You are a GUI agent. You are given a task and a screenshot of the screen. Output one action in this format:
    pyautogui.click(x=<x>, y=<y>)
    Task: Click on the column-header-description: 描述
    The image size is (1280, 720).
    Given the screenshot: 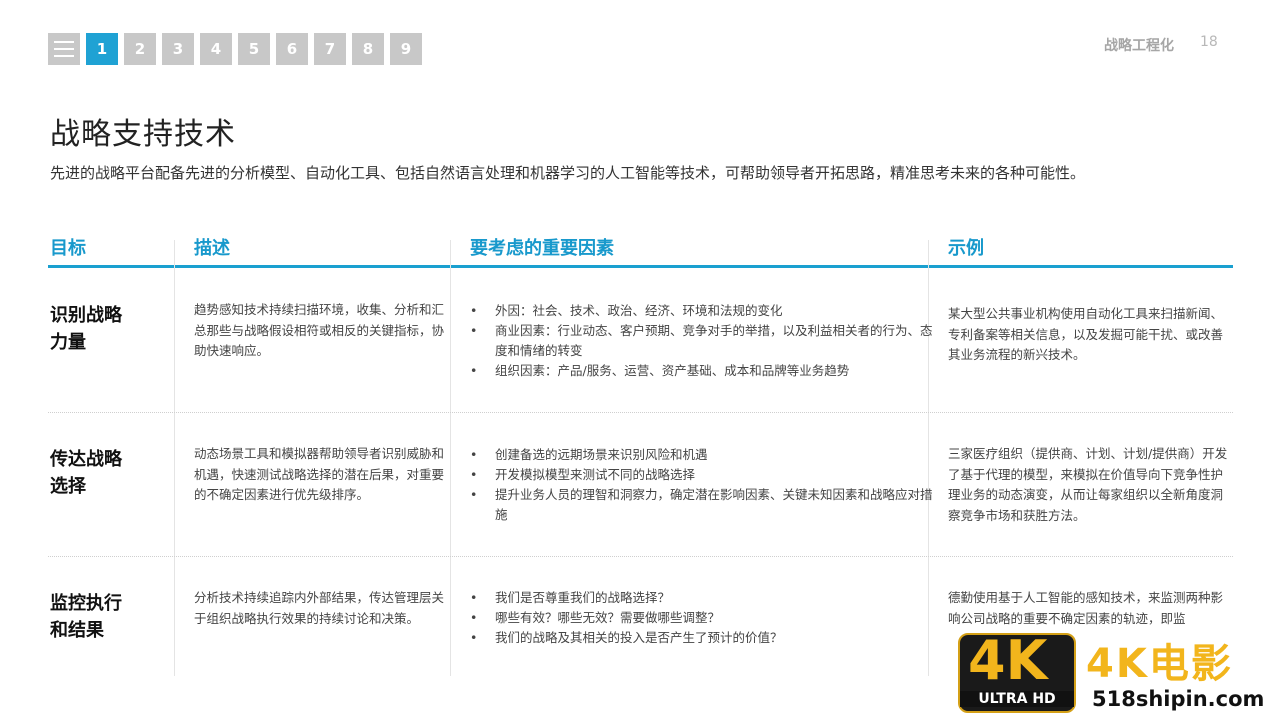 What is the action you would take?
    pyautogui.click(x=212, y=248)
    